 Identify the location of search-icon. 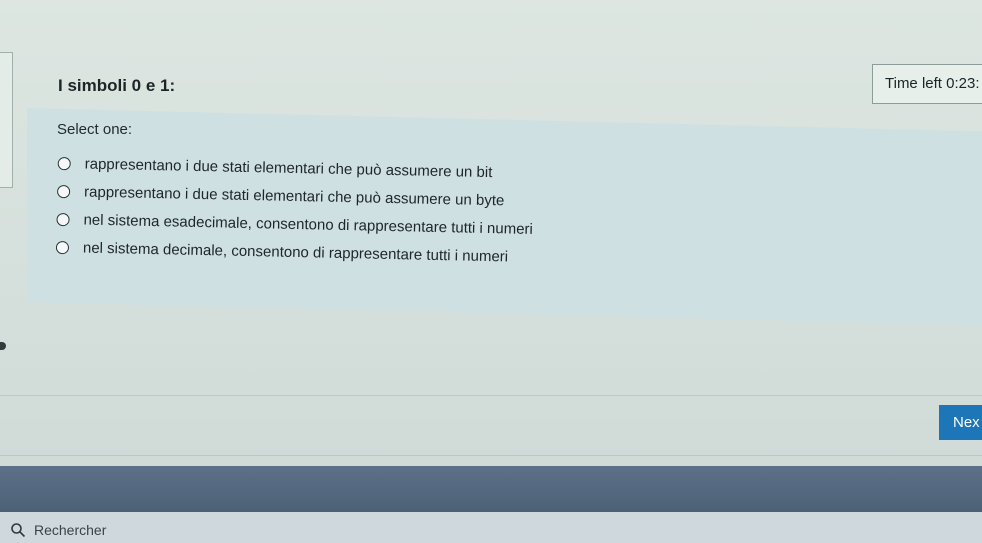
(18, 530).